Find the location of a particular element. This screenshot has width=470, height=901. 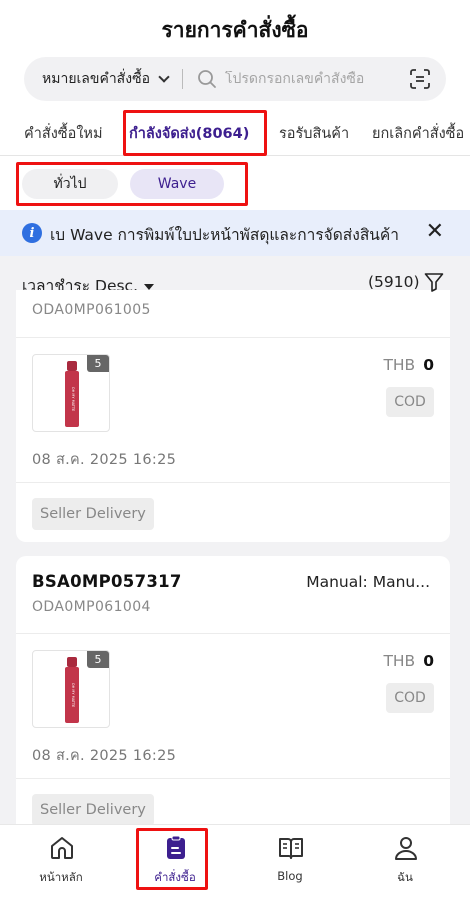

page-title: รายการคำสั่งซื้อ is located at coordinates (235, 30).